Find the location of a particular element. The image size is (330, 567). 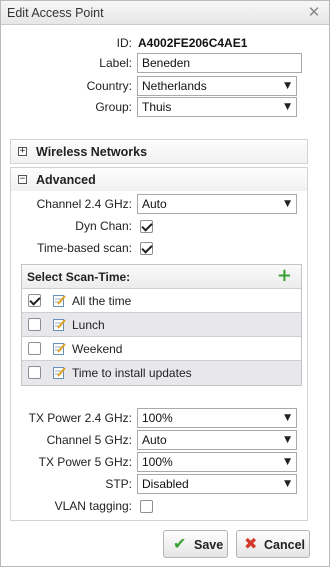

scan-time-item: Weekend is located at coordinates (161, 349).